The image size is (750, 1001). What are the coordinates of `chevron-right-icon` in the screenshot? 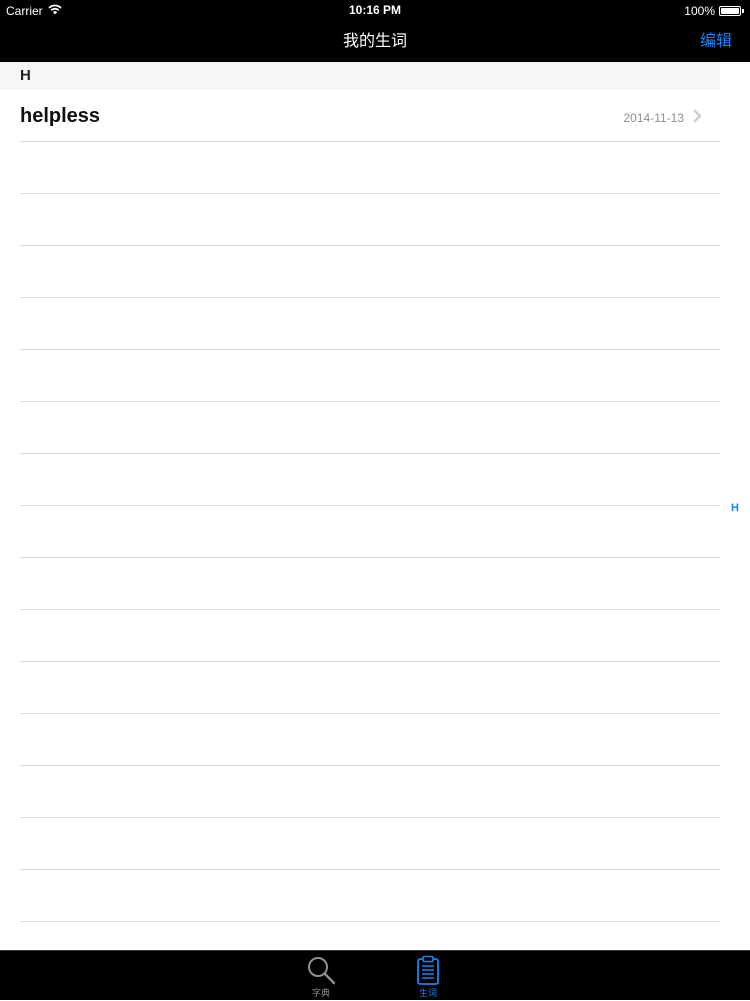 It's located at (697, 116).